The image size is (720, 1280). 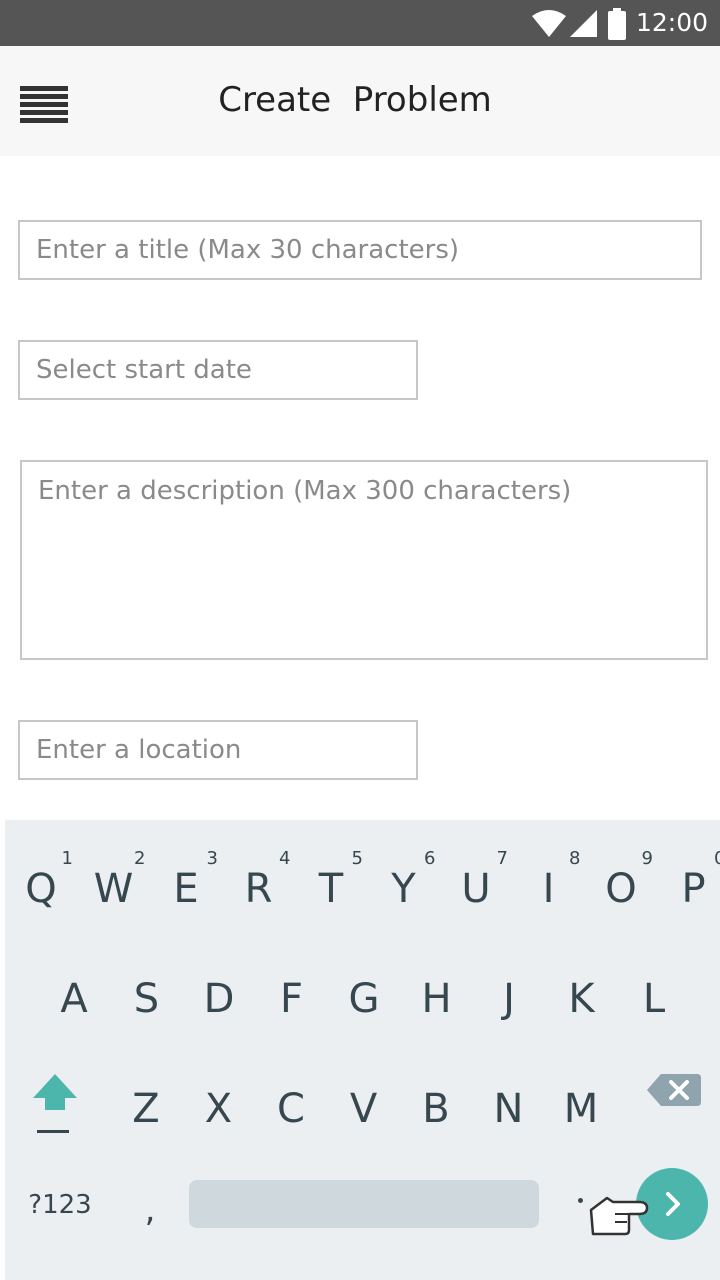 I want to click on key-label: E, so click(x=186, y=889).